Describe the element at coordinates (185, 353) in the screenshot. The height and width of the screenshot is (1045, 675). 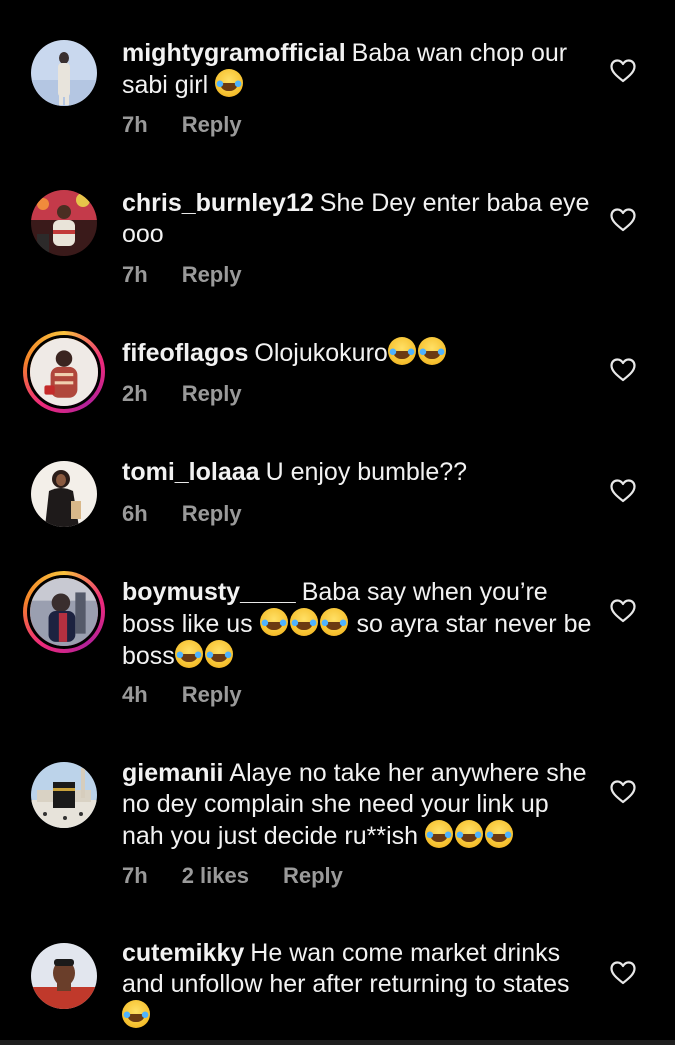
I see `comment-username: fifeoflagos` at that location.